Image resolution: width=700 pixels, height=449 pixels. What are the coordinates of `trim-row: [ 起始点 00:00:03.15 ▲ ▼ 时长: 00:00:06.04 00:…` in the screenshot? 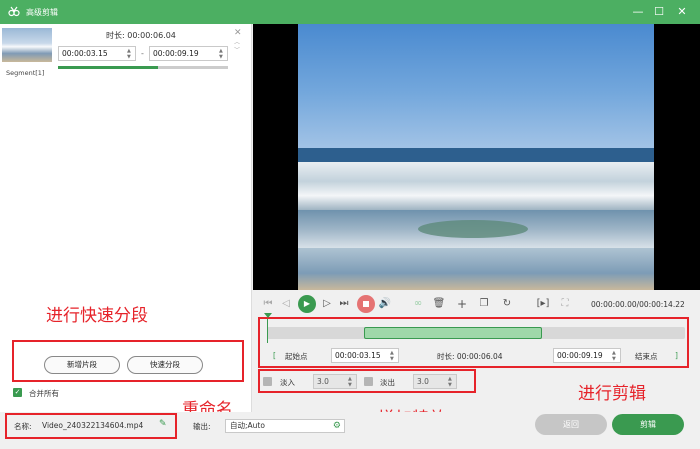 It's located at (476, 356).